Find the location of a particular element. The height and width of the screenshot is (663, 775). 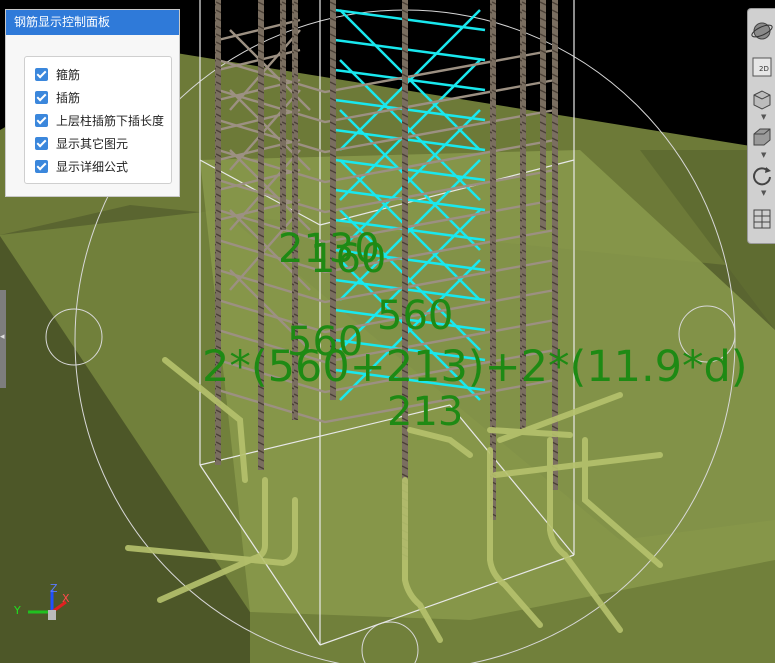

table-icon is located at coordinates (762, 219).